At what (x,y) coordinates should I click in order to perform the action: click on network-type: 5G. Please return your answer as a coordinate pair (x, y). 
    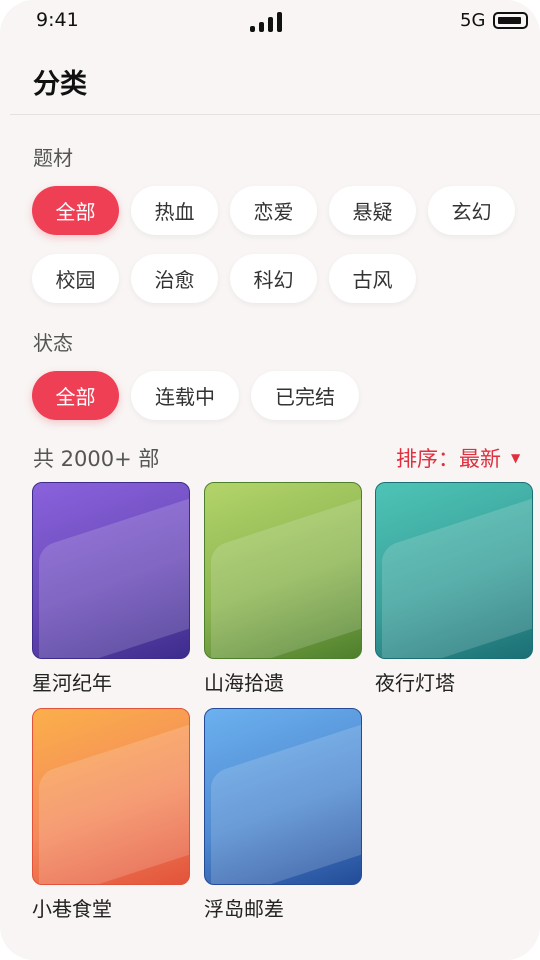
    Looking at the image, I should click on (473, 20).